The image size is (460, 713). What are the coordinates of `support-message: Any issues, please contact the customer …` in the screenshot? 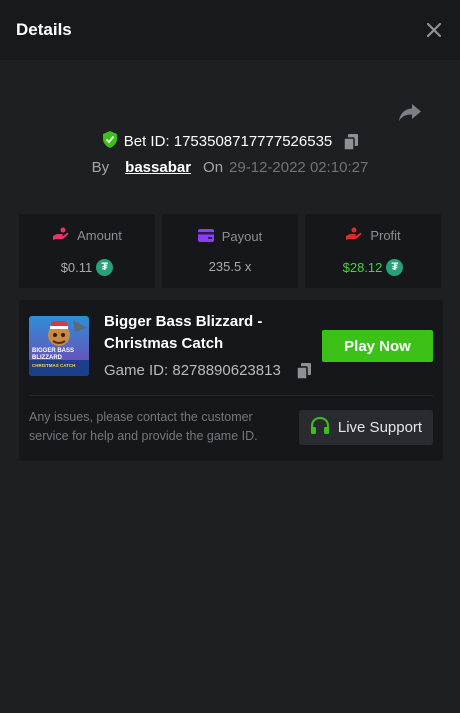 It's located at (143, 426).